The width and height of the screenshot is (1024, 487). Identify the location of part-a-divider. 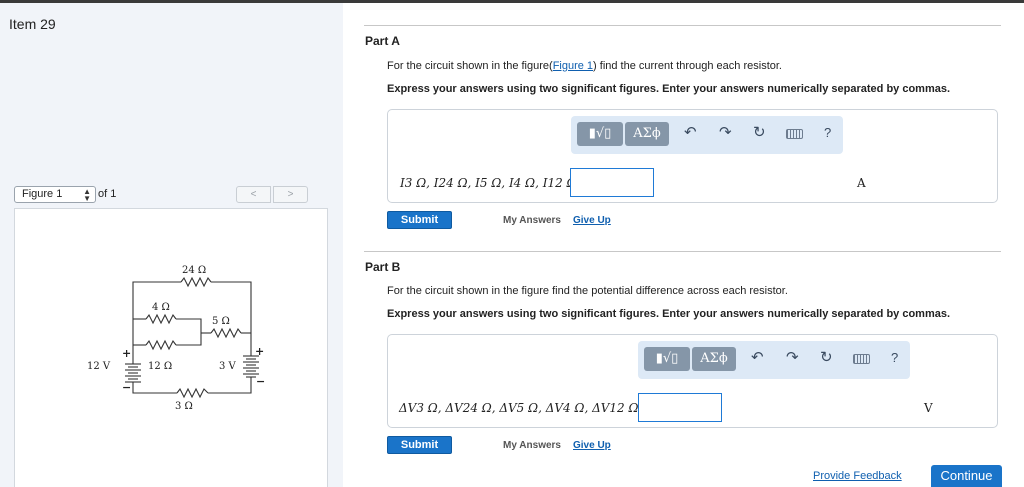
(682, 25).